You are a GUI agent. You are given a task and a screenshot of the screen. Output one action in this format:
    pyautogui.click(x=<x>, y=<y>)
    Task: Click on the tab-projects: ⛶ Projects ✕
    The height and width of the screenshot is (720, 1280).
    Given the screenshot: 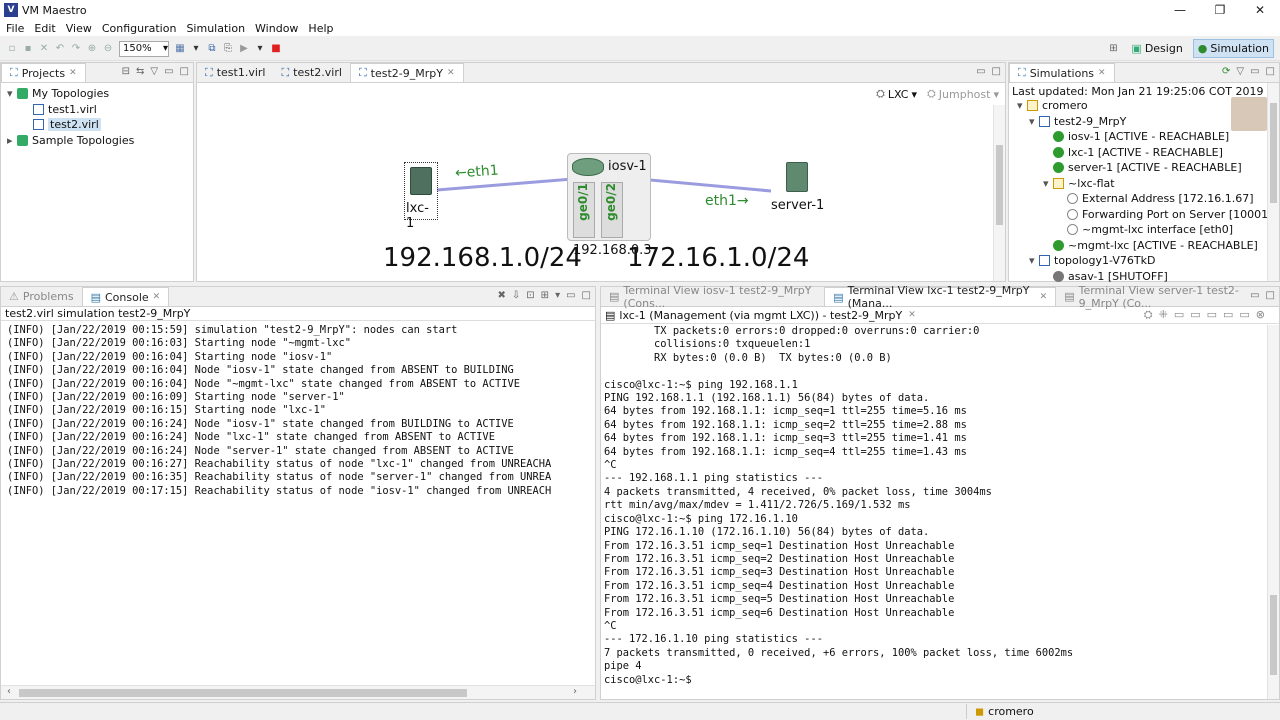 What is the action you would take?
    pyautogui.click(x=43, y=72)
    